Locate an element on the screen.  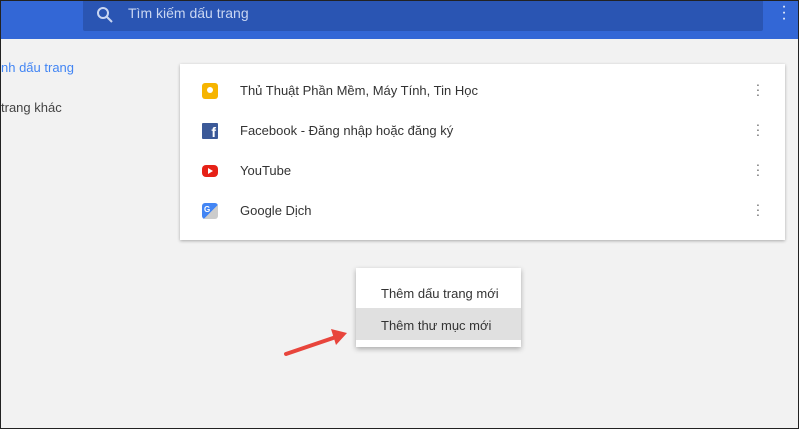
bookmark-title: Google Dịch is located at coordinates (276, 210).